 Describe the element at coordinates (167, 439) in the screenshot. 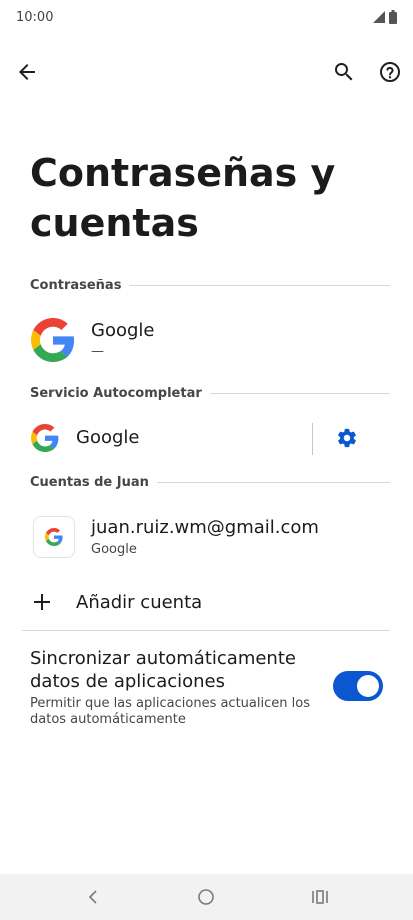

I see `autofill-service-row: Google` at that location.